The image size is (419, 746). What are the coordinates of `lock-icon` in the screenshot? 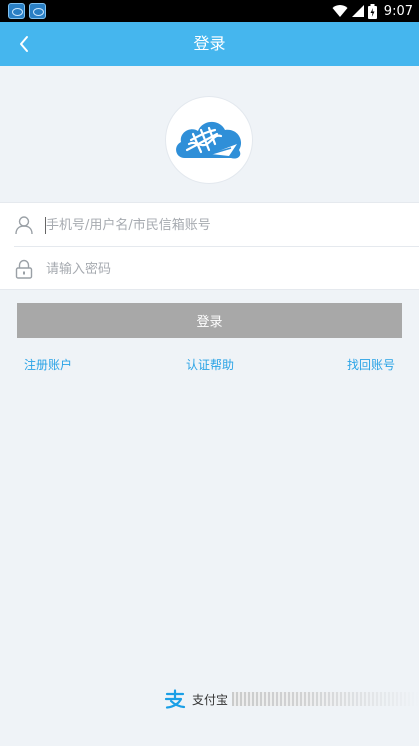 It's located at (24, 269).